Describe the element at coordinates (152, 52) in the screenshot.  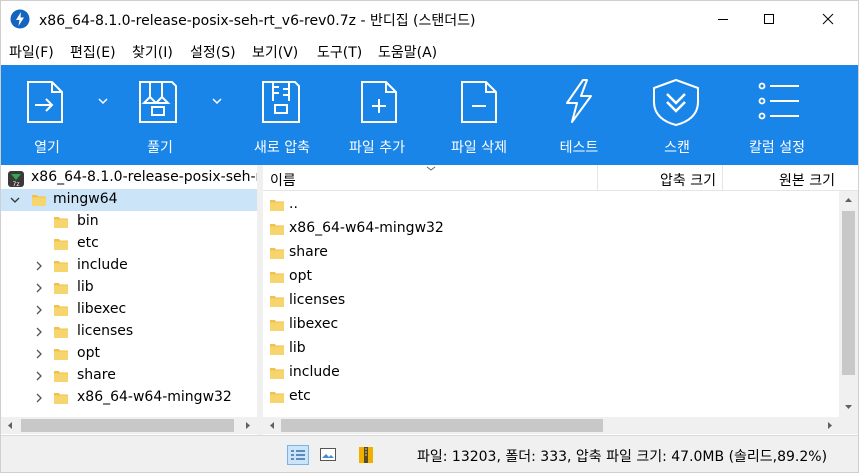
I see `menu-find: 찾기(I)` at that location.